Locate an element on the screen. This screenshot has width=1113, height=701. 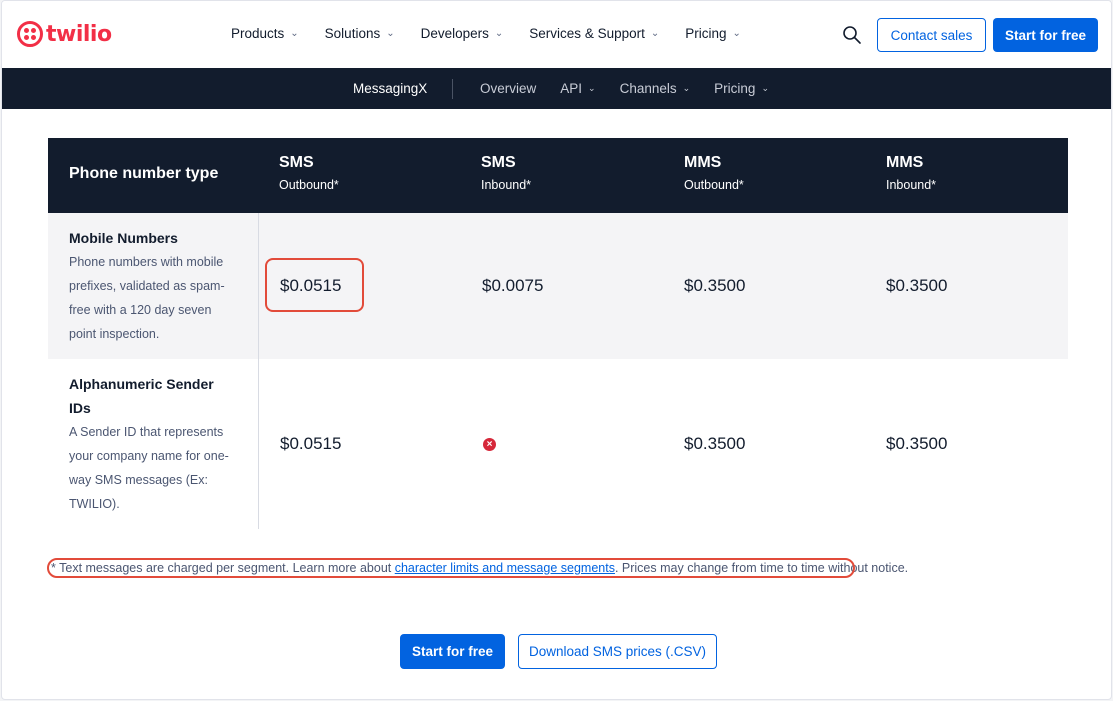
price-cell: $0.0515 is located at coordinates (311, 443).